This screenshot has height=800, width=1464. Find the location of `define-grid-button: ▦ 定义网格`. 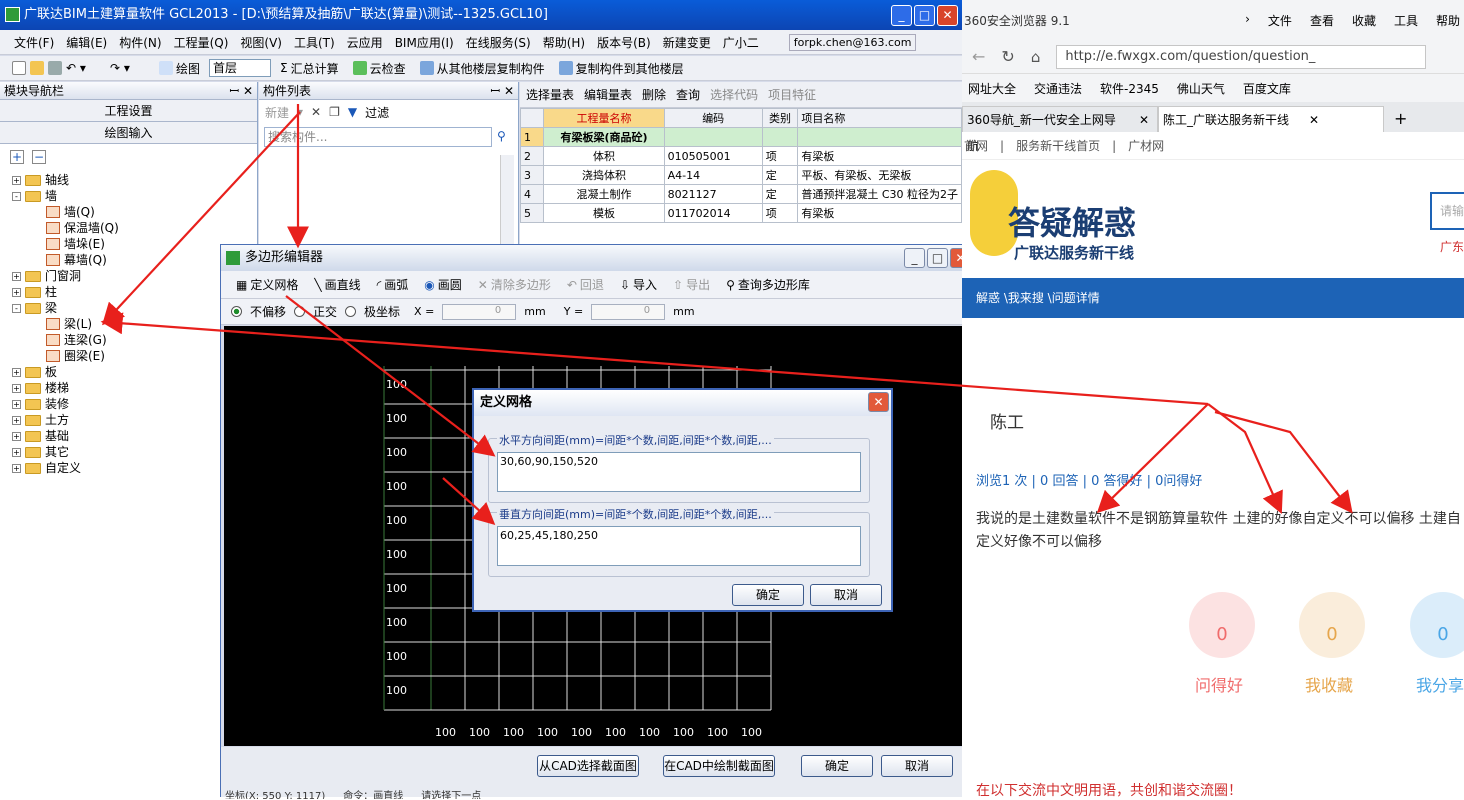

define-grid-button: ▦ 定义网格 is located at coordinates (267, 285).